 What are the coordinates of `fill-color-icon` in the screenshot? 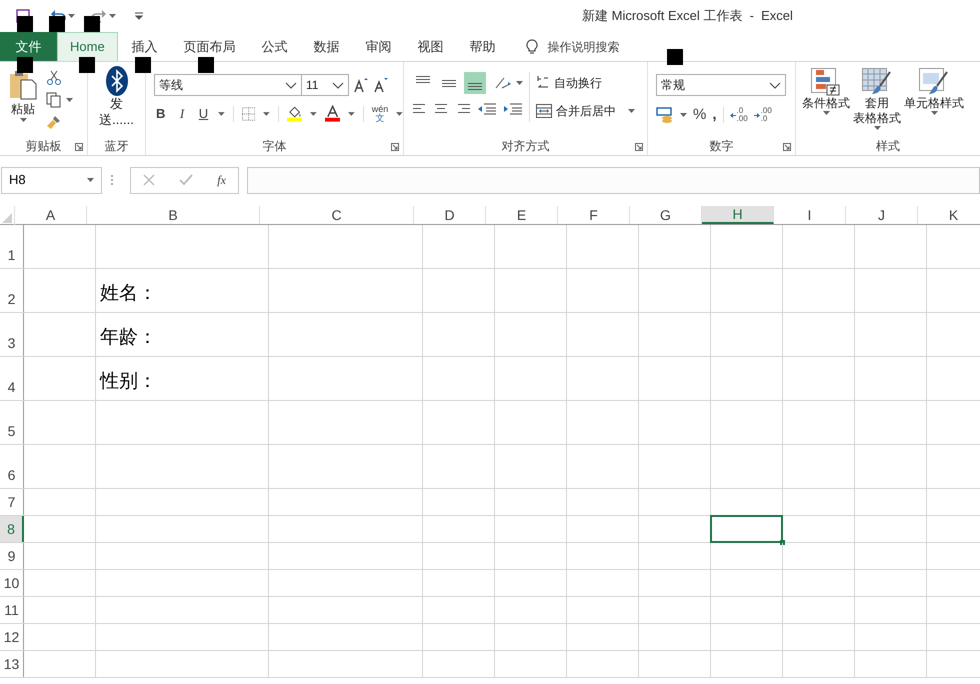 It's located at (294, 113).